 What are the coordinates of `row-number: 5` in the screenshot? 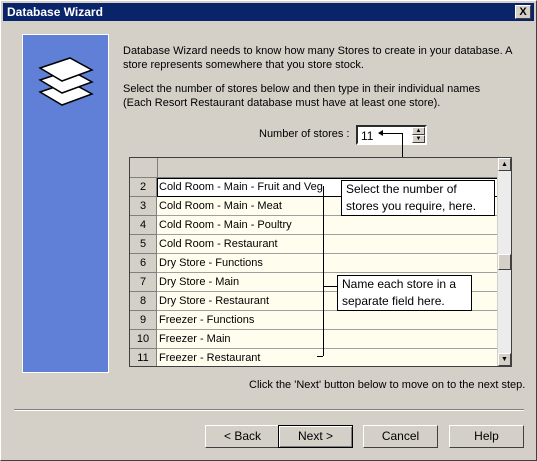 It's located at (143, 244).